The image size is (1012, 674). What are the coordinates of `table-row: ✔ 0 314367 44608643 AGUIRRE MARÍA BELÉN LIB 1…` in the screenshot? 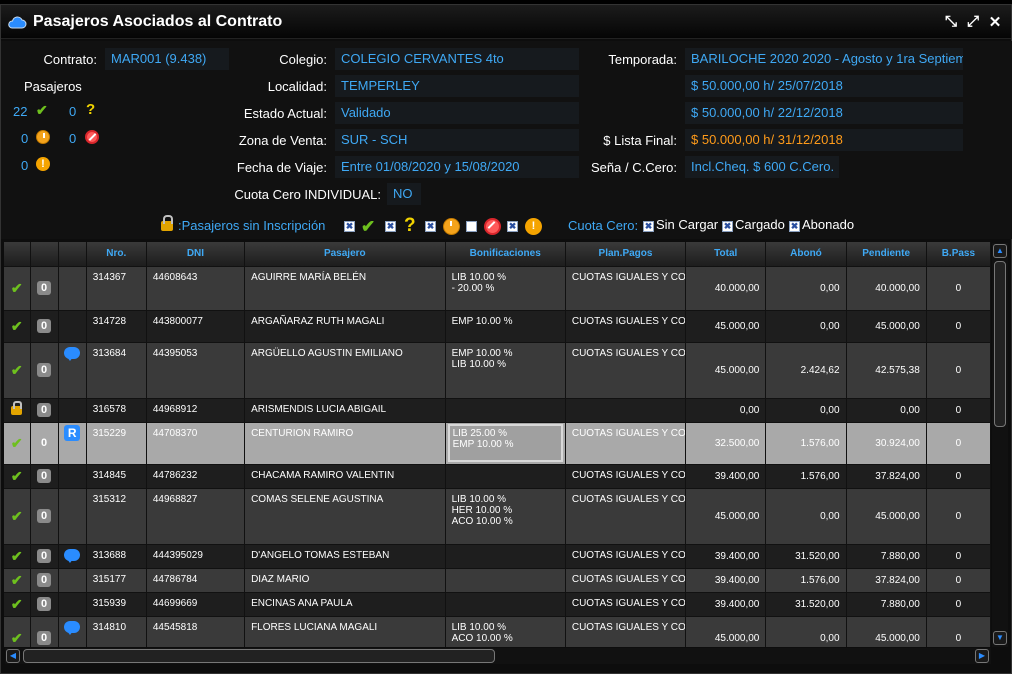 It's located at (497, 288).